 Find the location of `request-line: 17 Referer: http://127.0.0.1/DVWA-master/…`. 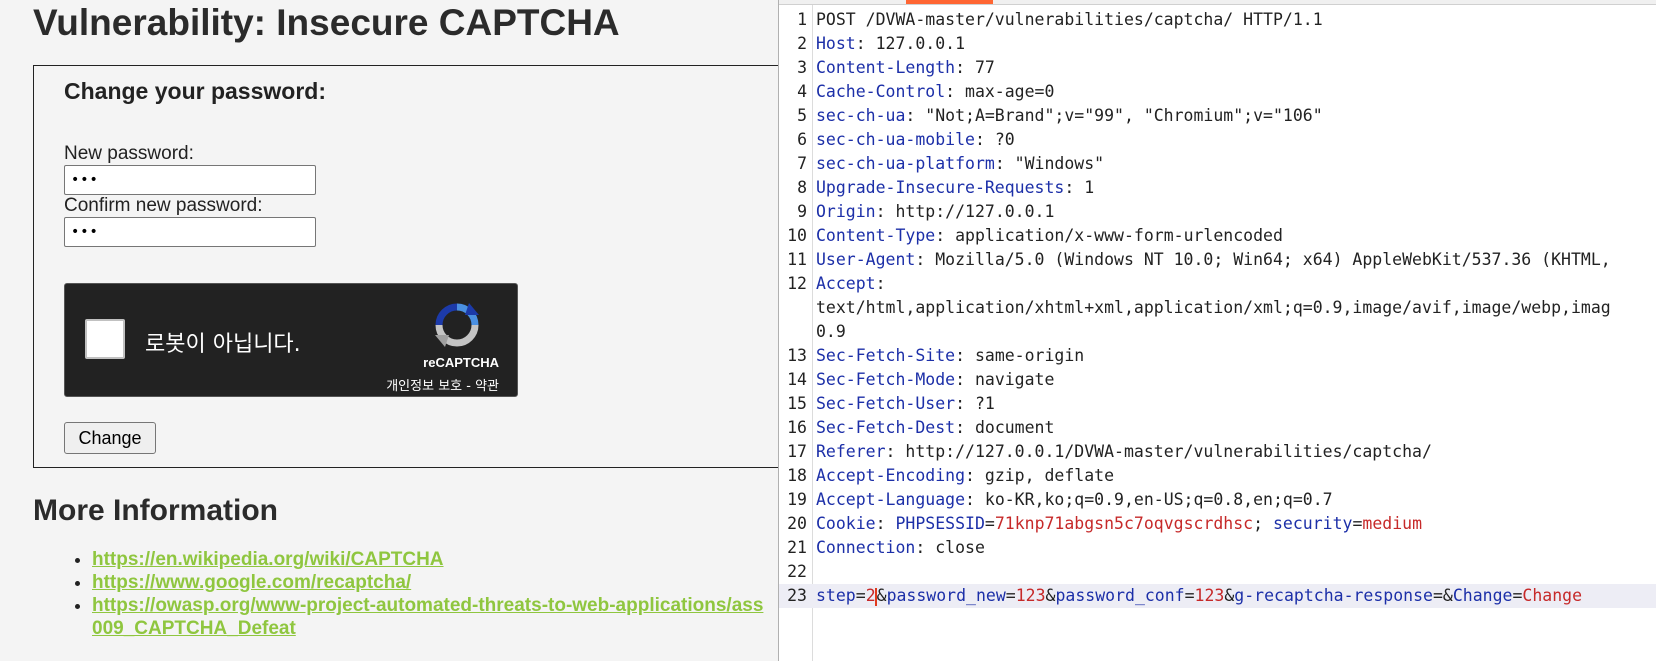

request-line: 17 Referer: http://127.0.0.1/DVWA-master/… is located at coordinates (1217, 452).